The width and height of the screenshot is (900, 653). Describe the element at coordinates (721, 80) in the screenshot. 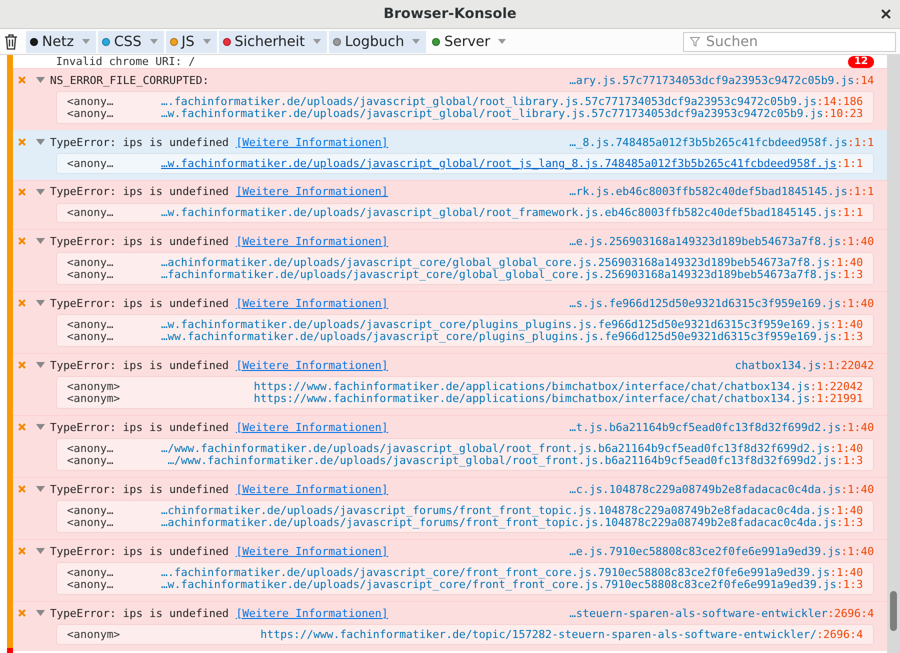

I see `source-link: …ary.js.57c771734053dcf9a23953c9472c05b9.js:14` at that location.